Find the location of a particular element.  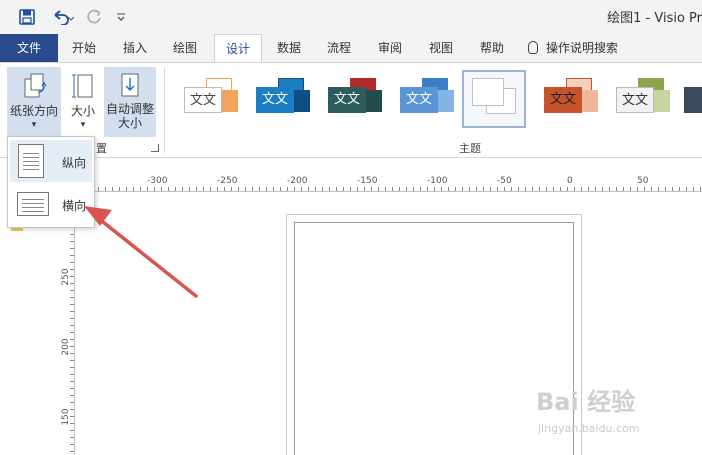

themes-group-label: 主题 is located at coordinates (470, 148).